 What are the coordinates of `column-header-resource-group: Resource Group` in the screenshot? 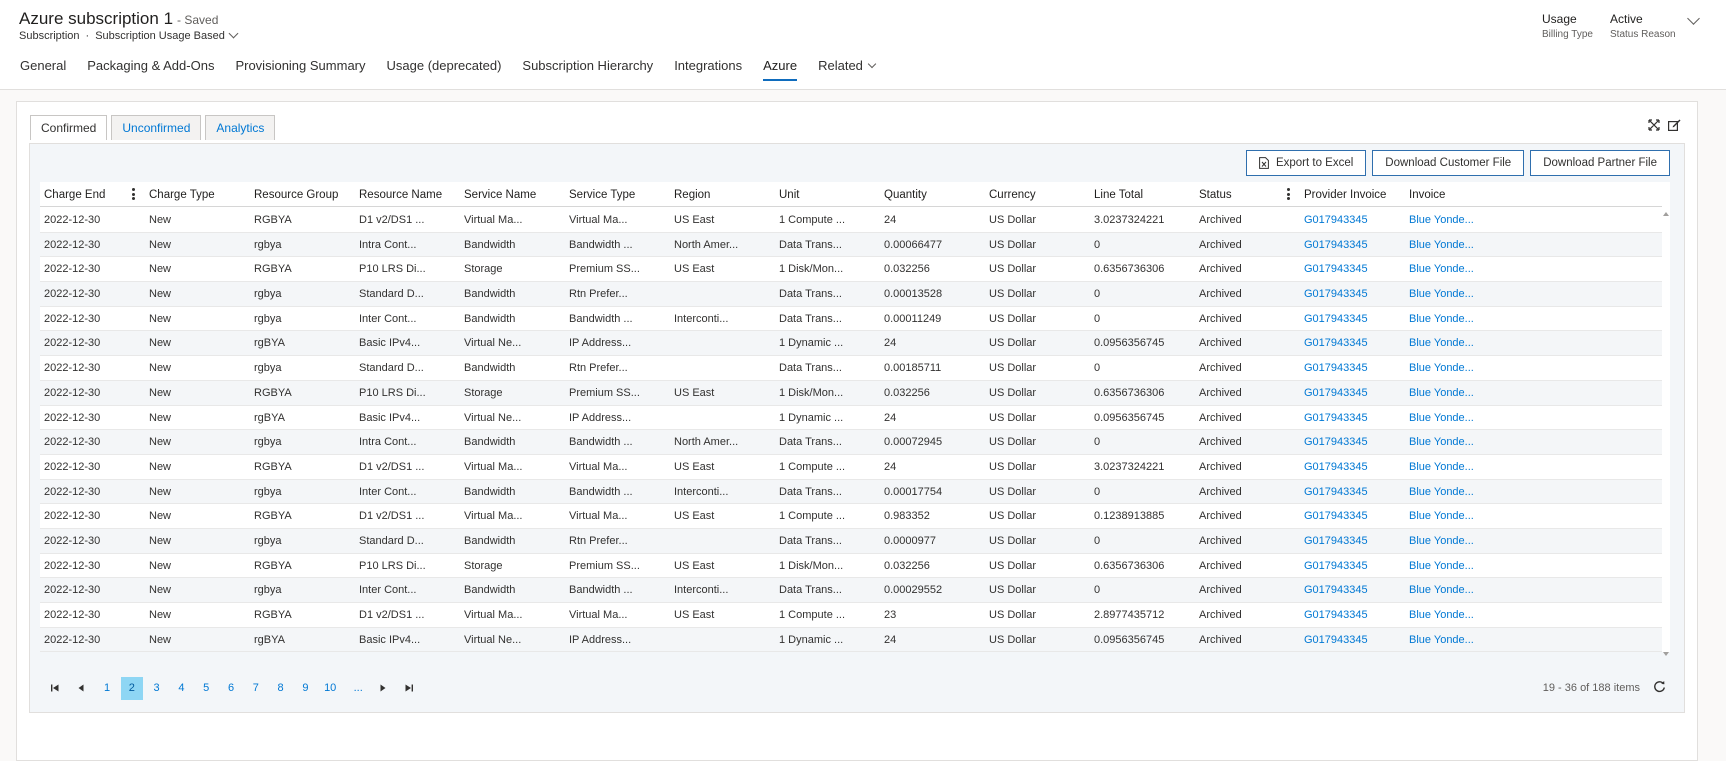 It's located at (302, 194).